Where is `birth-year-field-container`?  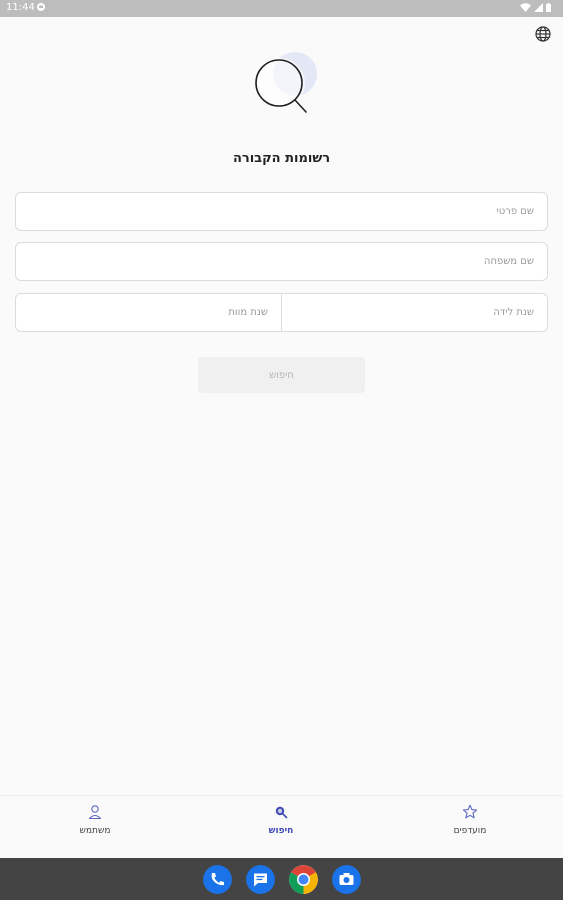 birth-year-field-container is located at coordinates (414, 312).